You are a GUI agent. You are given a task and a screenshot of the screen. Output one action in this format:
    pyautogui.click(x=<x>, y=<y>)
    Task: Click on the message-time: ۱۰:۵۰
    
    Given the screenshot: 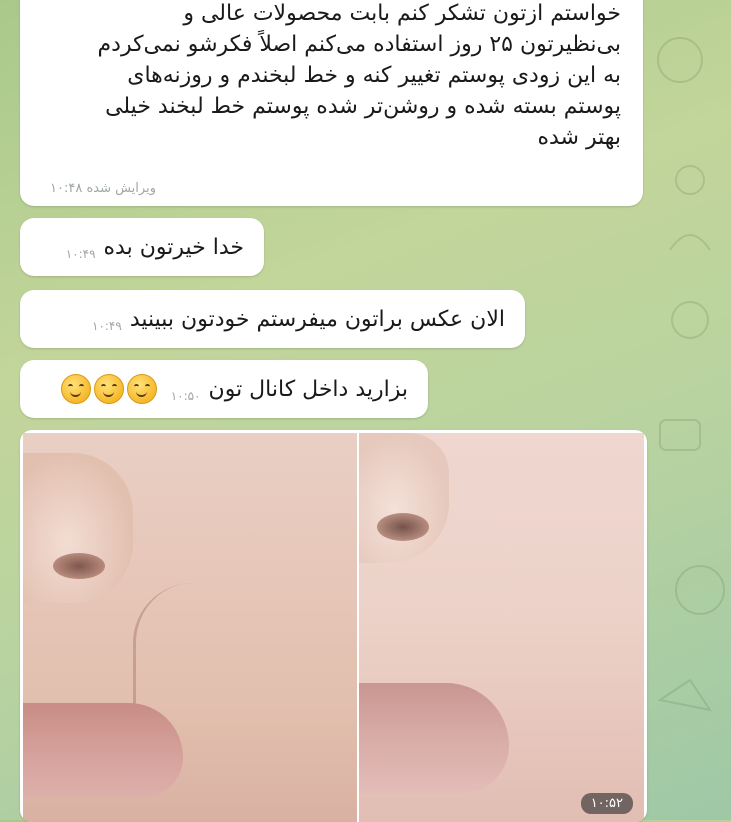 What is the action you would take?
    pyautogui.click(x=185, y=396)
    